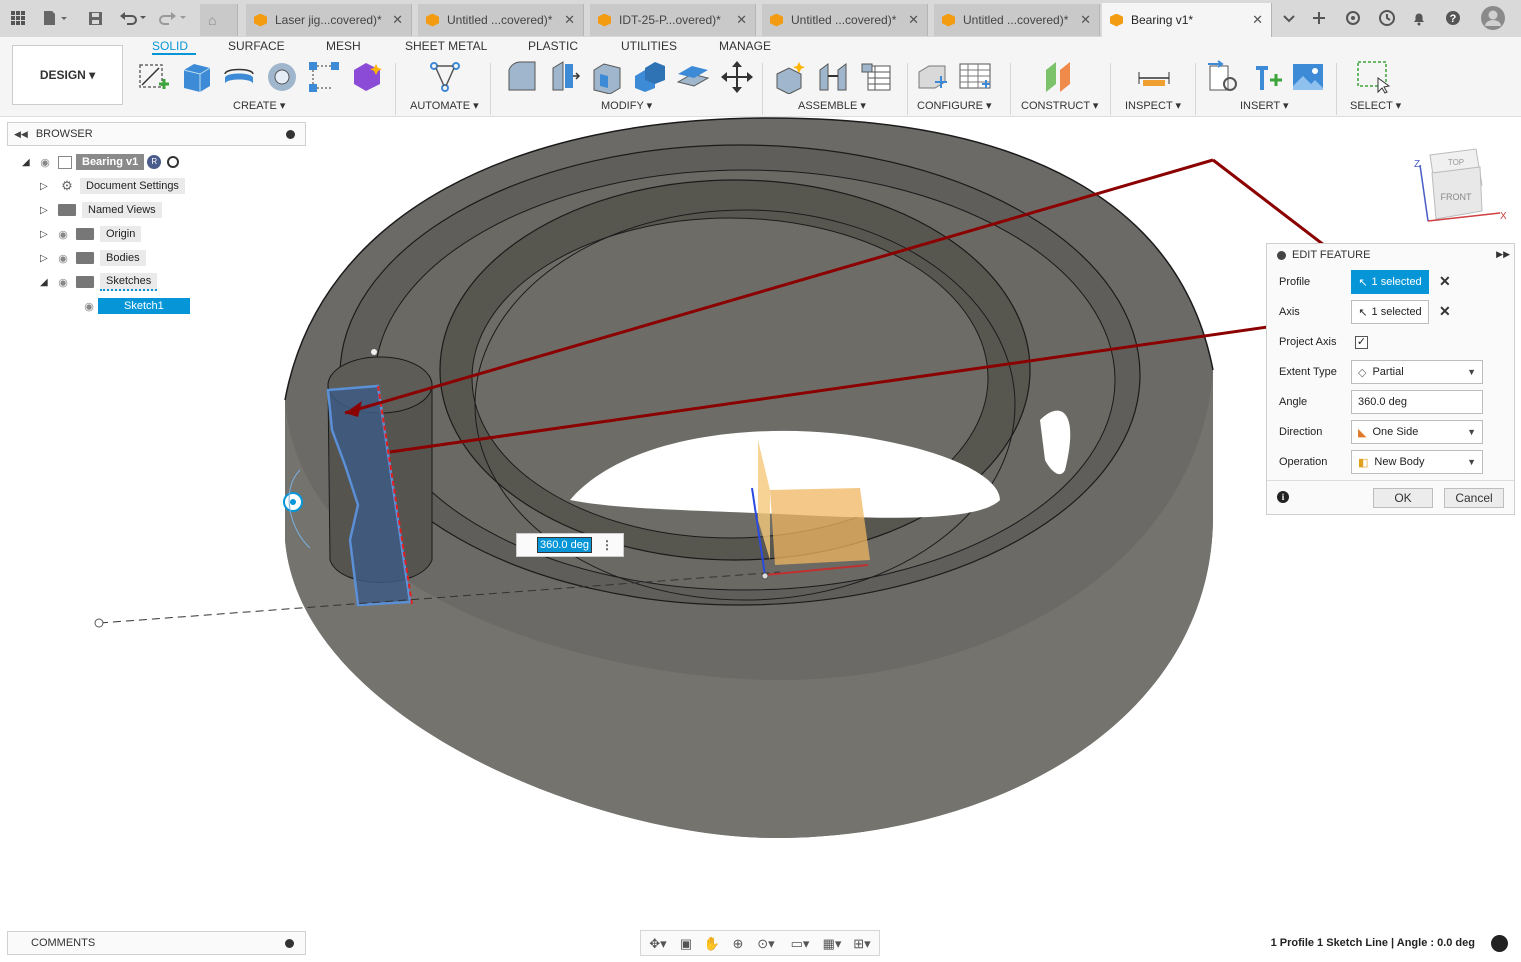 The image size is (1521, 962). Describe the element at coordinates (1361, 342) in the screenshot. I see `project-axis-checkbox: ✓` at that location.